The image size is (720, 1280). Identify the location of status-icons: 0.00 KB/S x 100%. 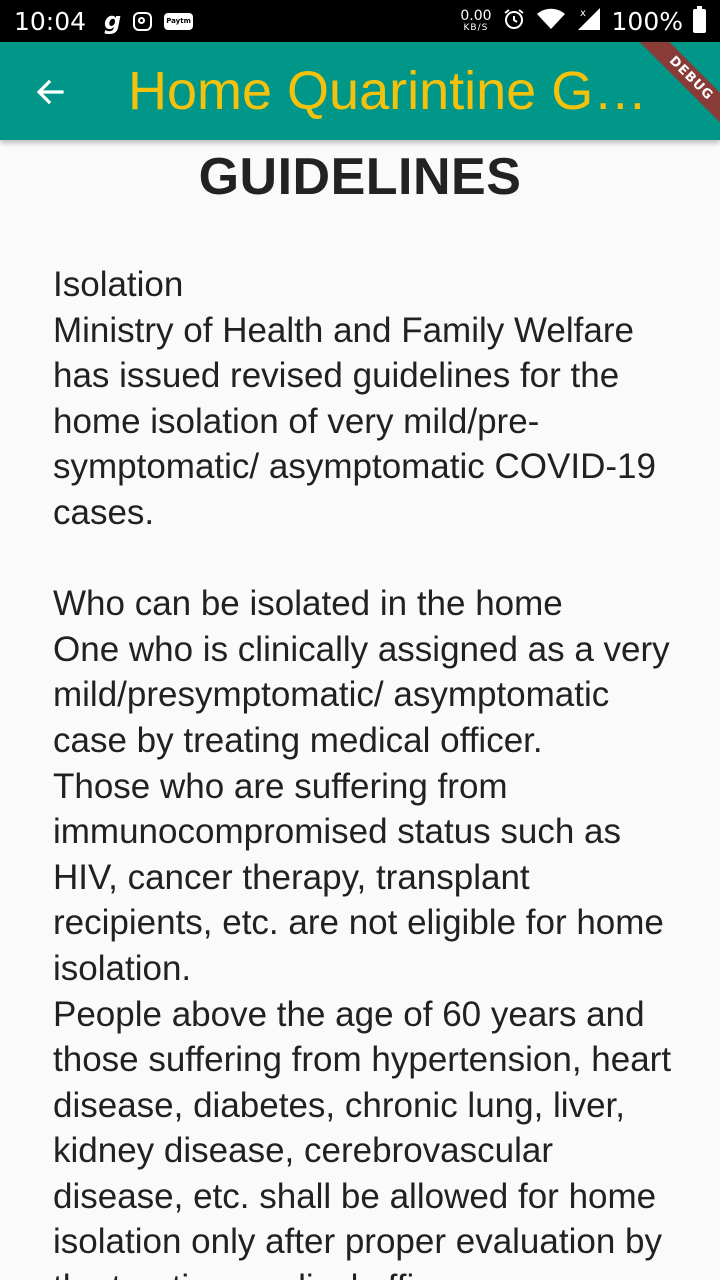
(583, 21).